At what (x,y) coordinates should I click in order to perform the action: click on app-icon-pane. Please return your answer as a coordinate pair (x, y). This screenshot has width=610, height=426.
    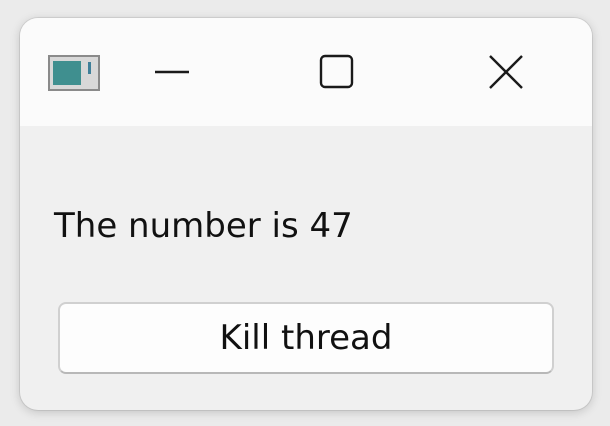
    Looking at the image, I should click on (67, 73).